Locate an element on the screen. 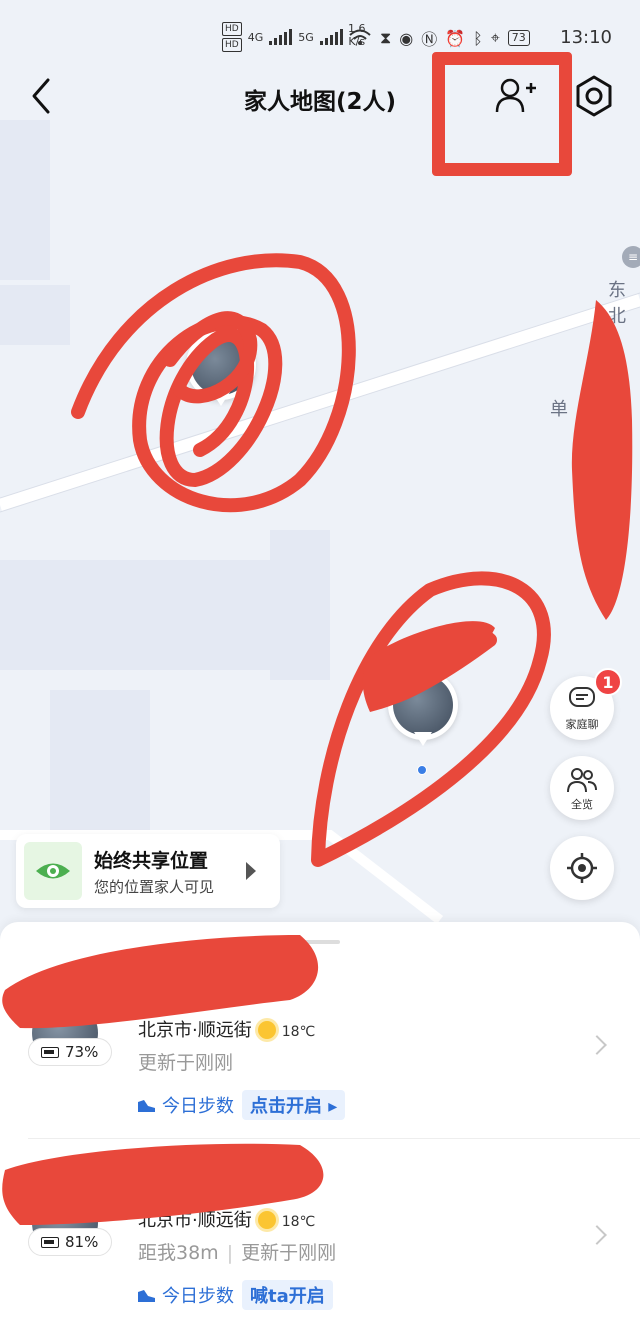 This screenshot has height=1320, width=640. settings-button is located at coordinates (594, 96).